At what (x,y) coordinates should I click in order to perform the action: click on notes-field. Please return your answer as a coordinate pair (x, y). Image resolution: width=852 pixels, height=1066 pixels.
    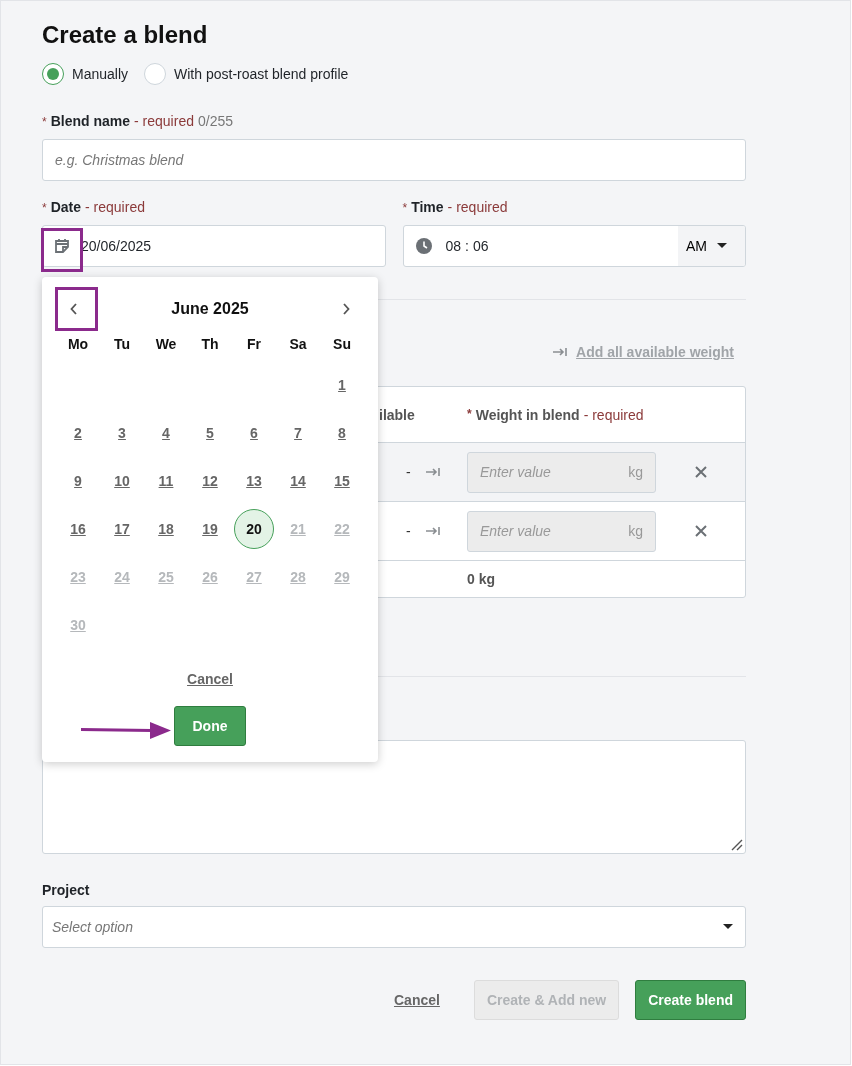
    Looking at the image, I should click on (394, 797).